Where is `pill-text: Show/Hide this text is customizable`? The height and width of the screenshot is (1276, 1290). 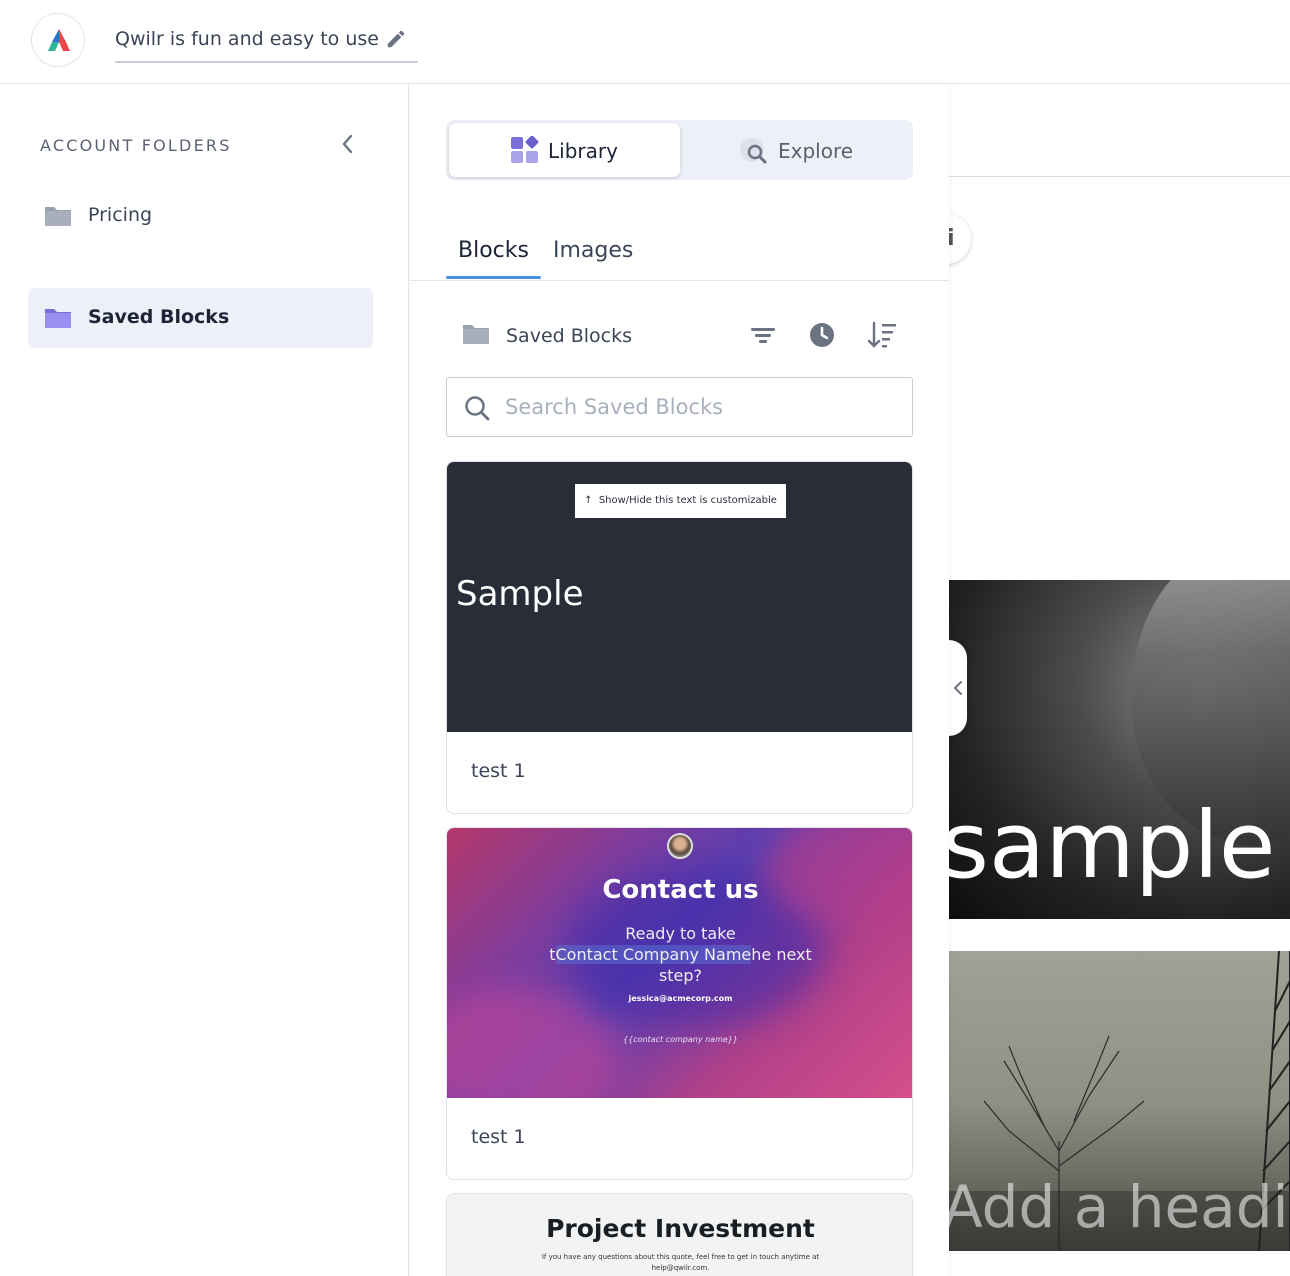 pill-text: Show/Hide this text is customizable is located at coordinates (687, 500).